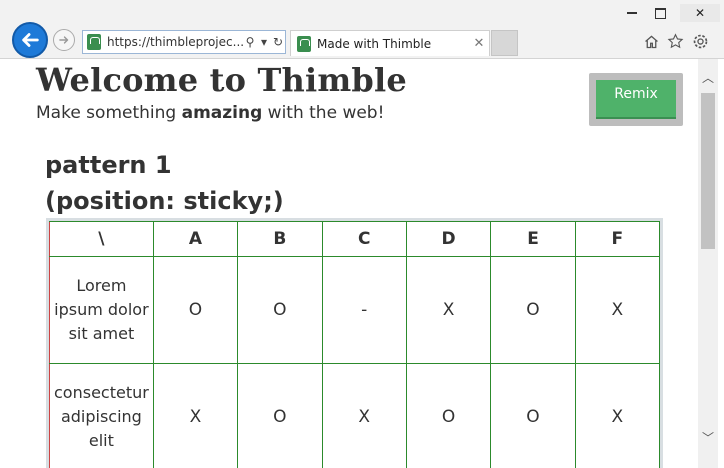 Image resolution: width=724 pixels, height=468 pixels. I want to click on close-icon: ✕, so click(700, 13).